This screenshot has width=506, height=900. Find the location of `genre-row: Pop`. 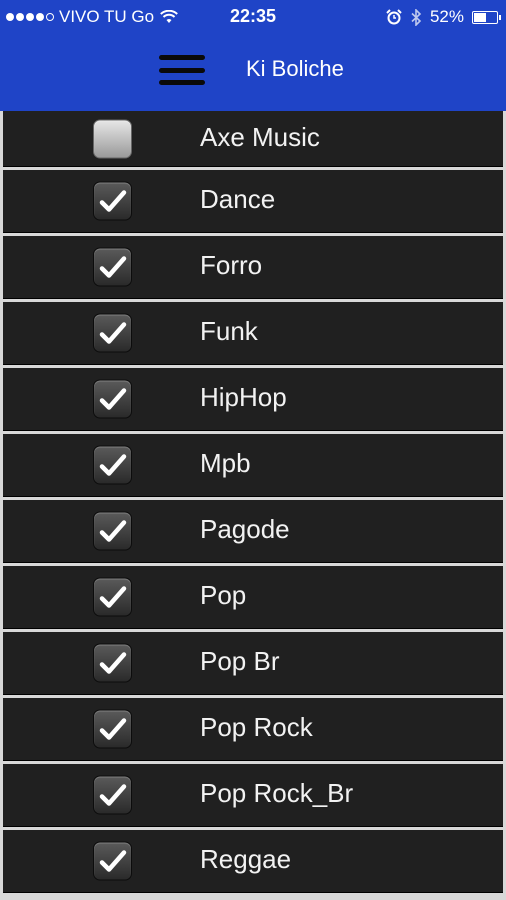

genre-row: Pop is located at coordinates (253, 597).